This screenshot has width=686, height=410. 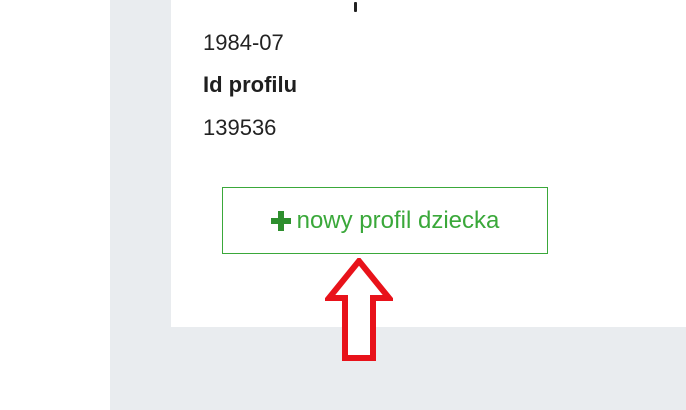 I want to click on new-child-profile-label: nowy profil dziecka, so click(x=398, y=220).